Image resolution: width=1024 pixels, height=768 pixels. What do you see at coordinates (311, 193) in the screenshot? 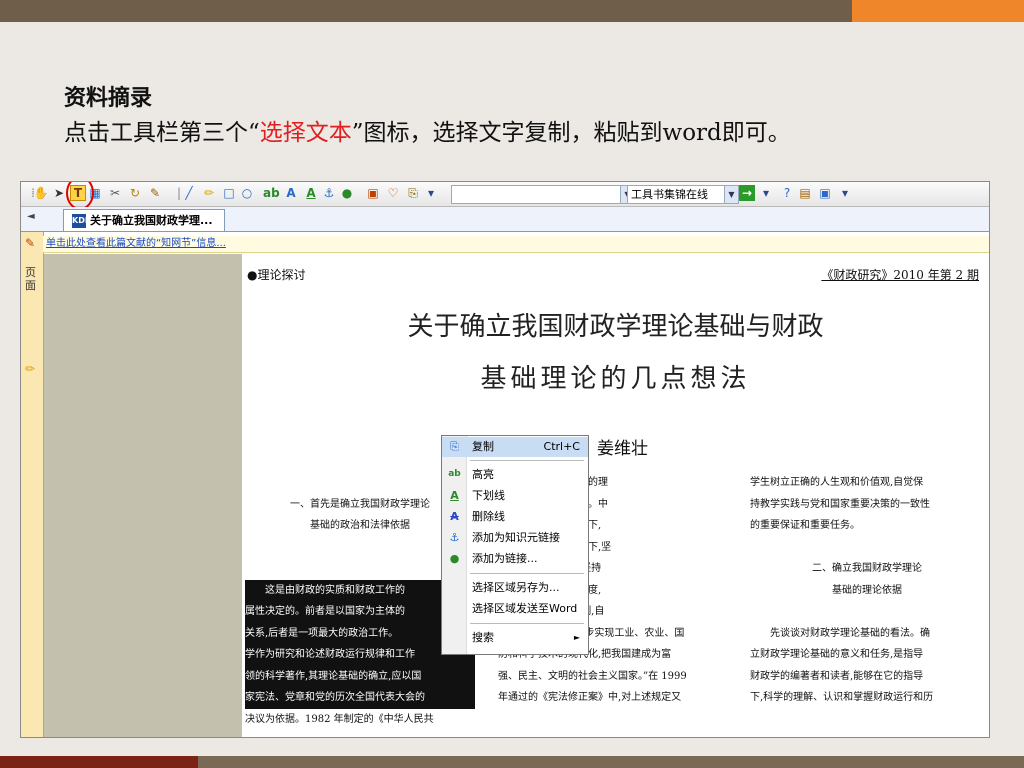
I see `underline-tool-icon: A` at bounding box center [311, 193].